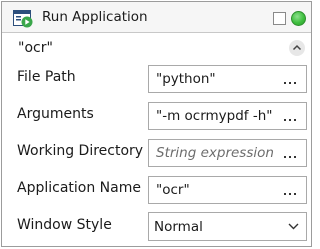 Image resolution: width=320 pixels, height=249 pixels. I want to click on arguments-field: "-m ocrmypdf -h", so click(227, 116).